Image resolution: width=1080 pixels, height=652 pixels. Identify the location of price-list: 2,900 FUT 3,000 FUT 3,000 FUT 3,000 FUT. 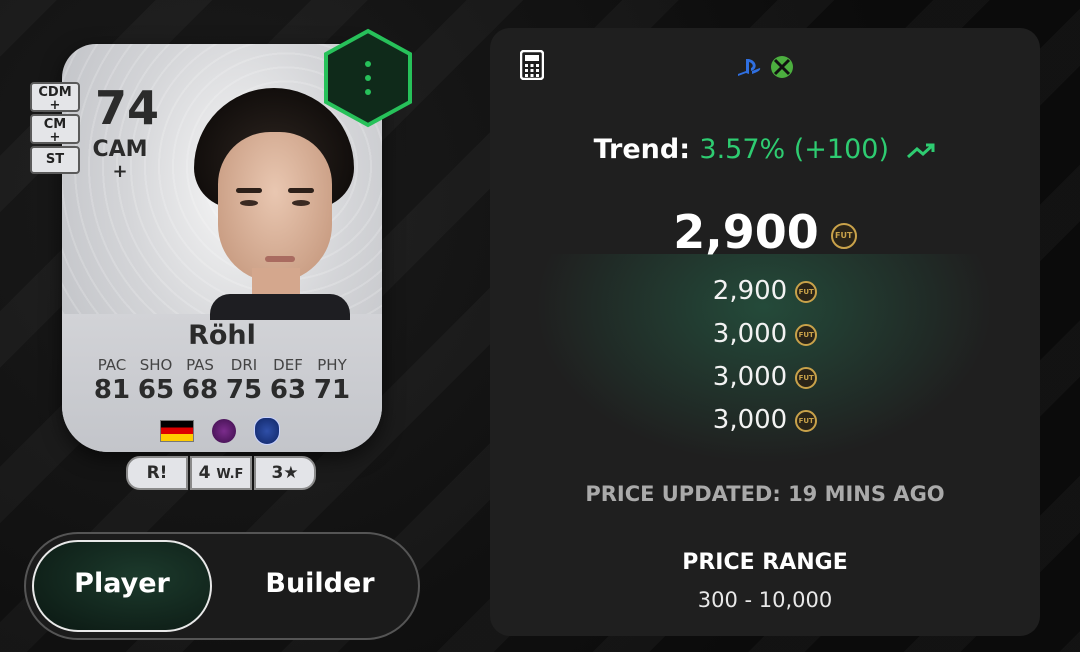
(765, 356).